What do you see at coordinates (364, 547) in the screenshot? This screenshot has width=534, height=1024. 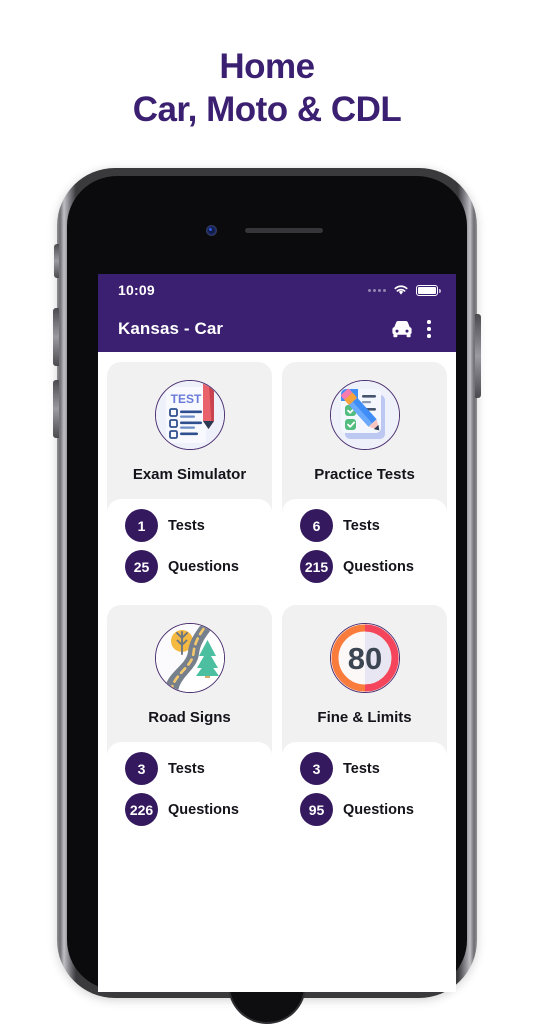 I see `card-stats: 6 Tests 215 Questions` at bounding box center [364, 547].